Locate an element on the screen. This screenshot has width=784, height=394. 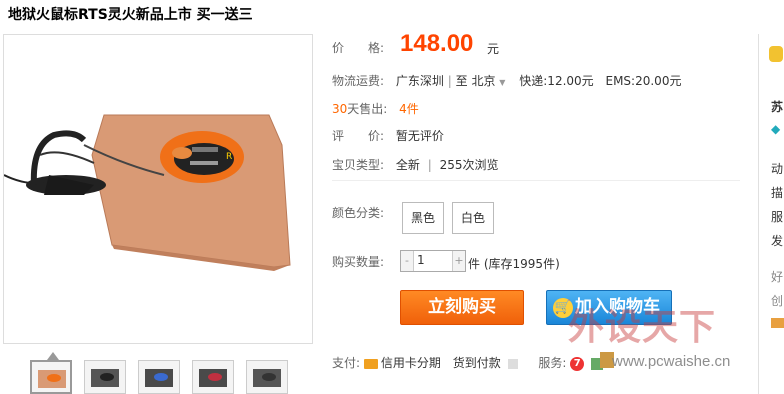
dropdown-icon is located at coordinates (512, 363).